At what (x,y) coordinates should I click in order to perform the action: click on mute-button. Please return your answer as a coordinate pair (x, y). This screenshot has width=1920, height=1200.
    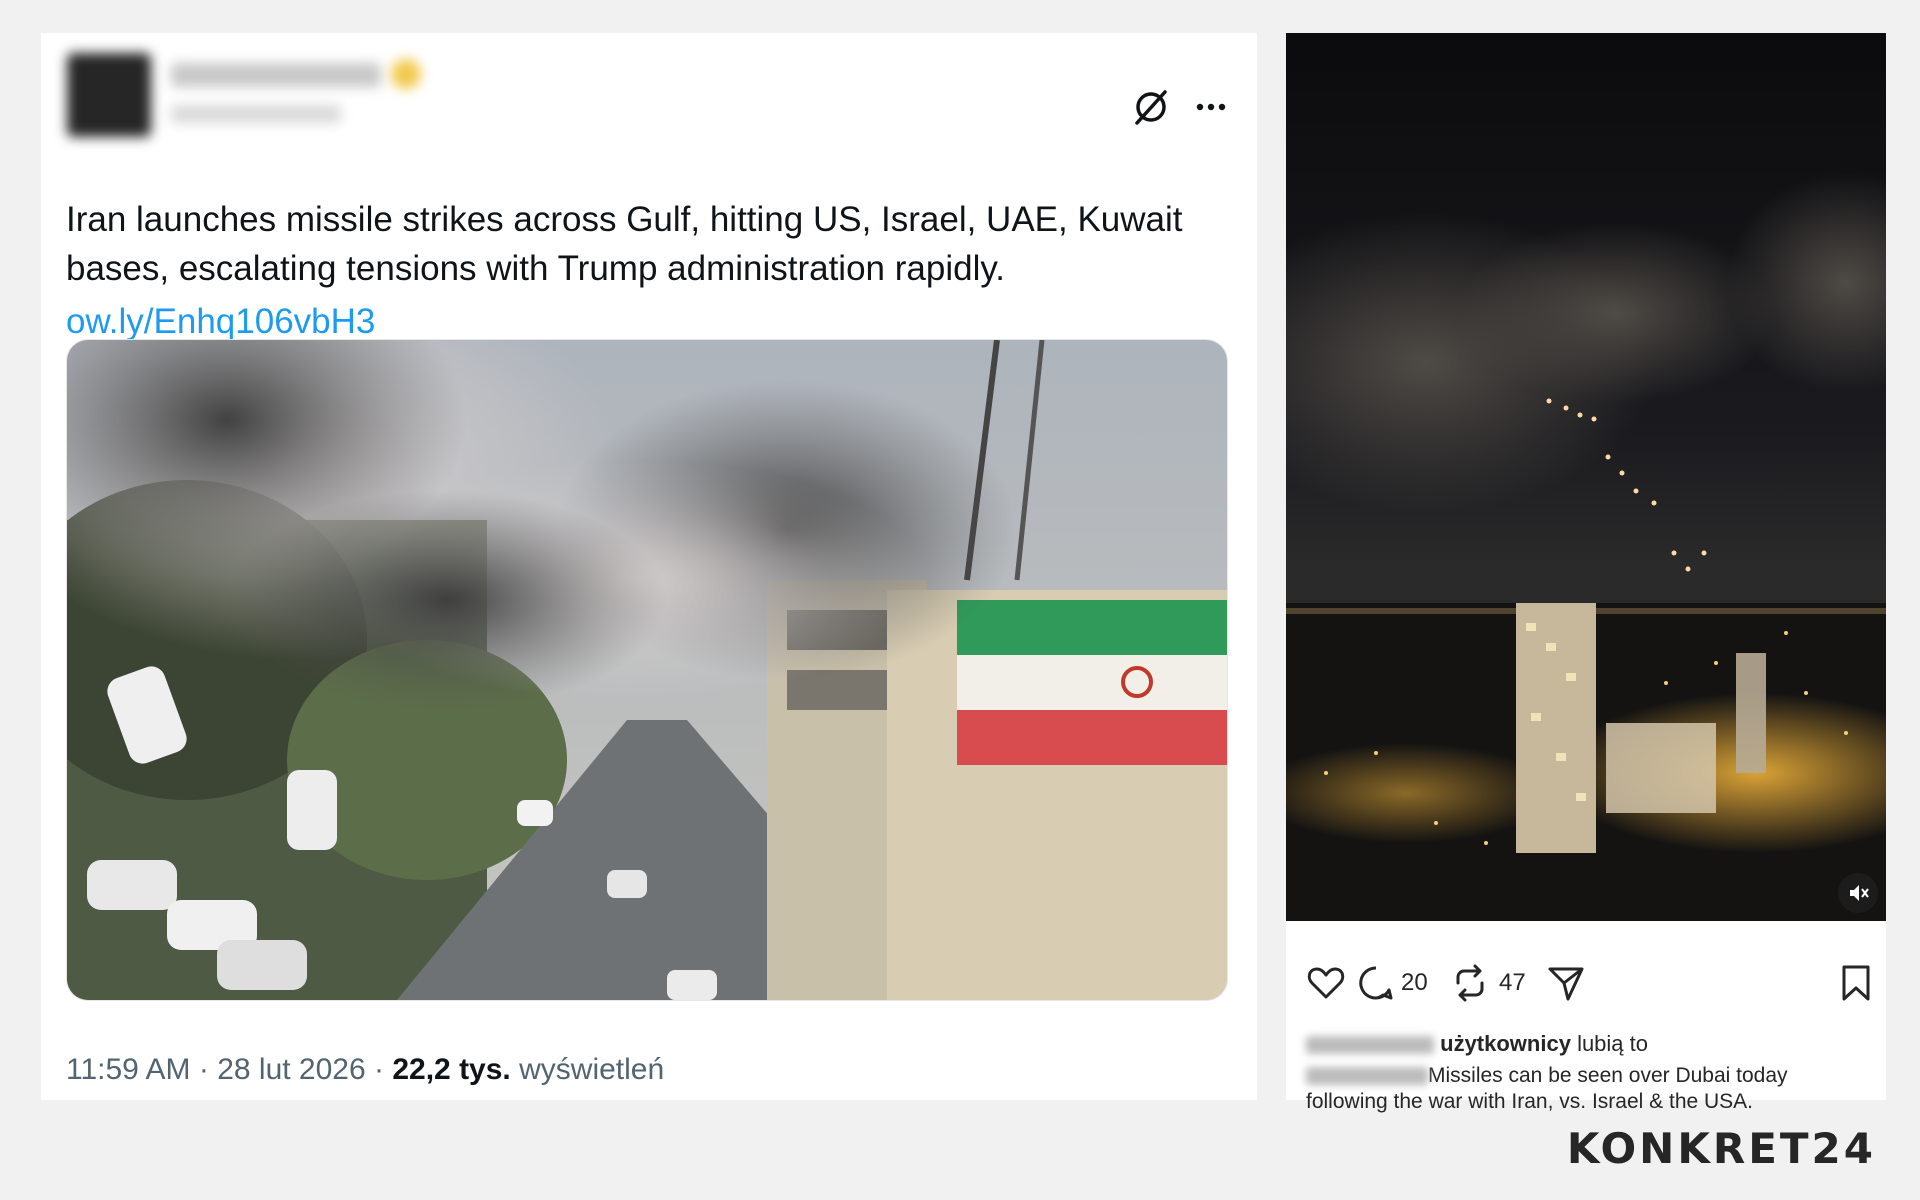
    Looking at the image, I should click on (1858, 893).